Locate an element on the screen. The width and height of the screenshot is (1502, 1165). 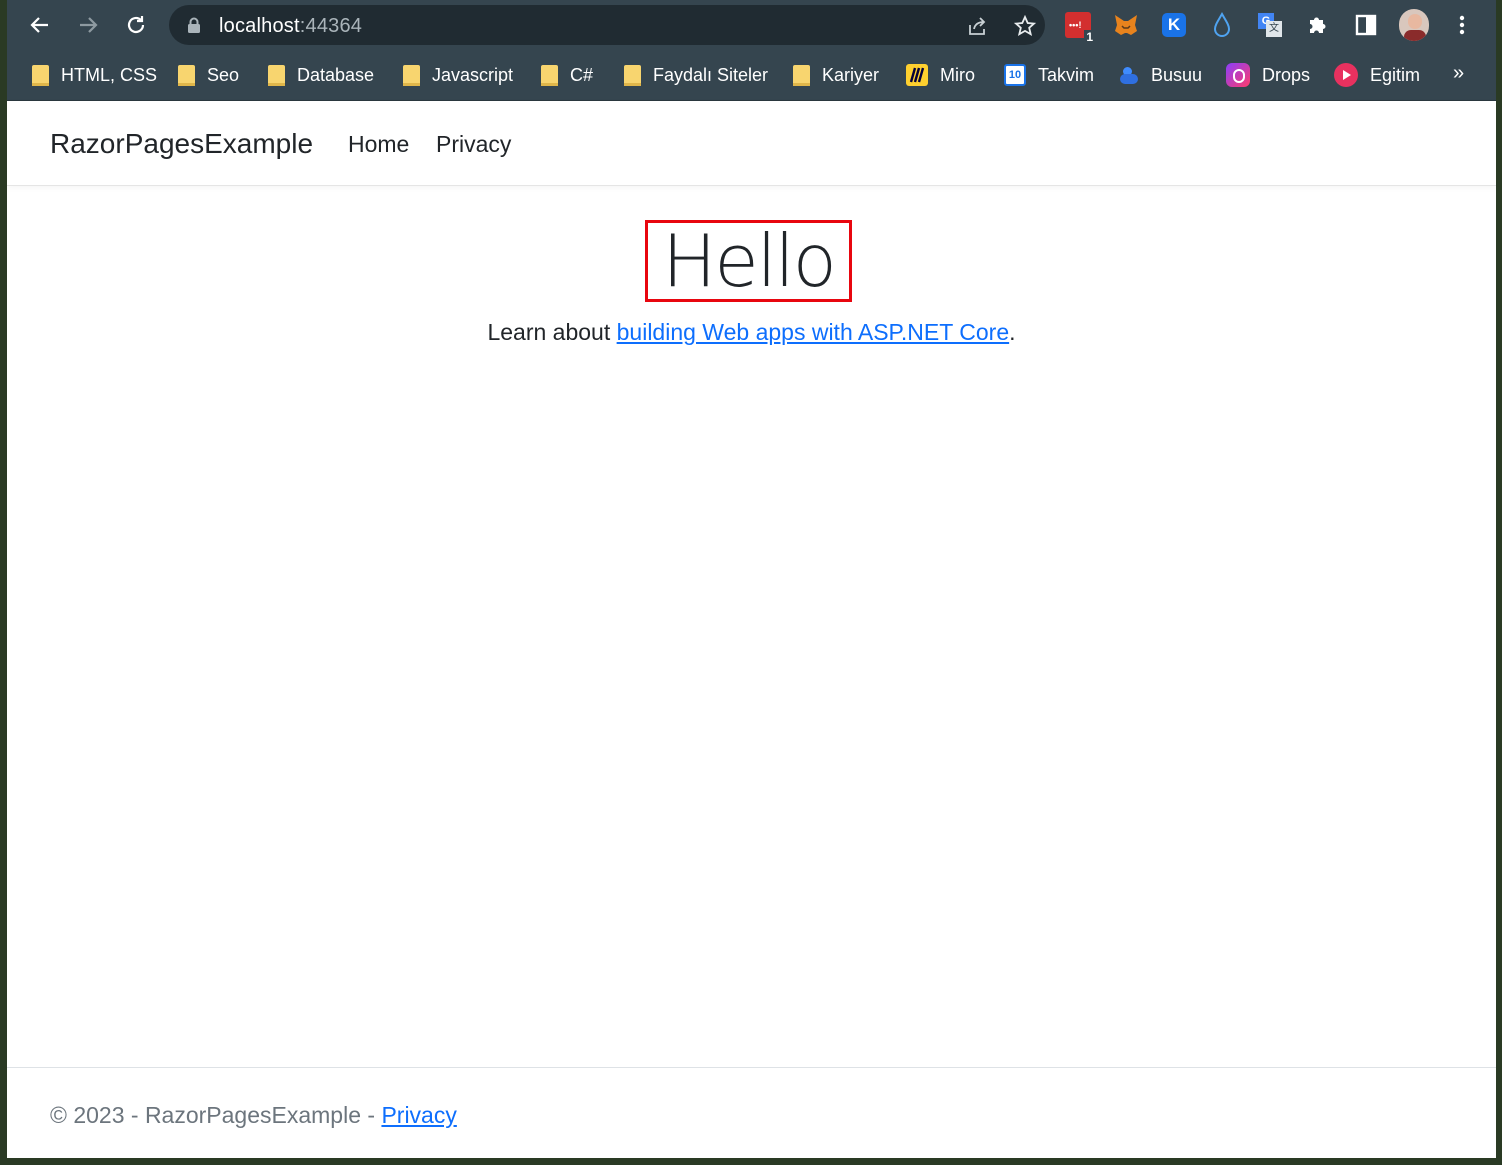
busuu-icon is located at coordinates (1129, 75).